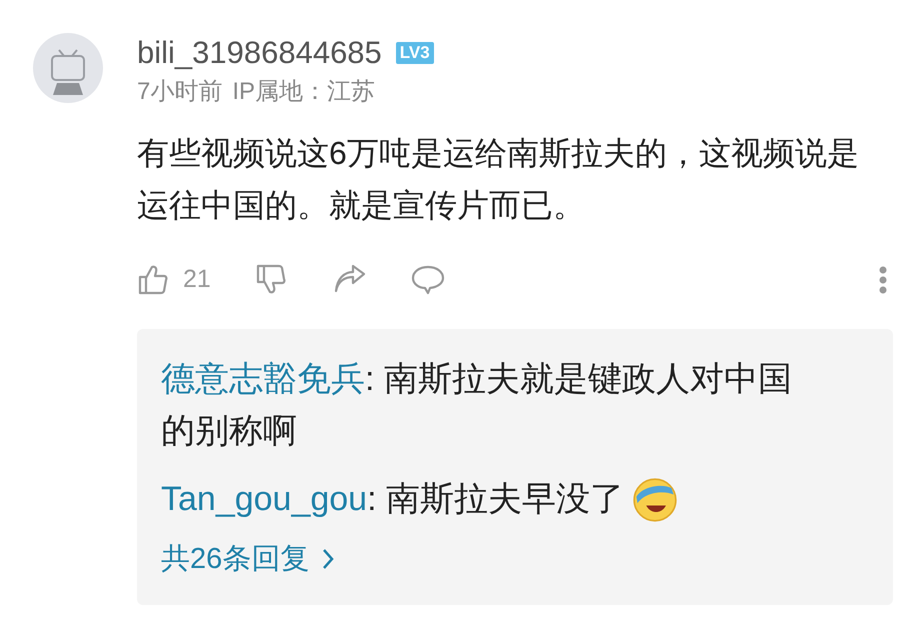 The width and height of the screenshot is (922, 641). I want to click on comment-text: 有些视频说这6万吨是运给南斯拉夫的，这视频说是运往中国的。就是宣传片而已。, so click(498, 179).